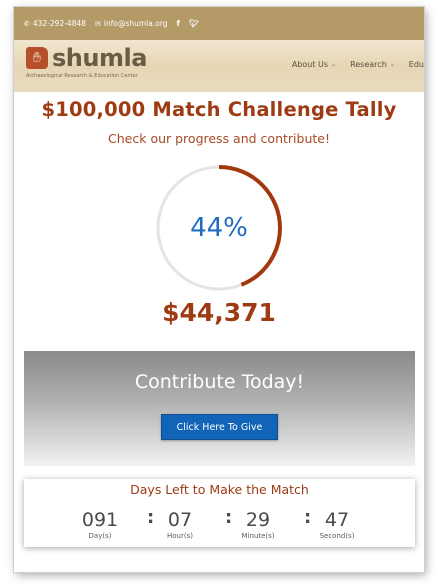 The width and height of the screenshot is (440, 584). Describe the element at coordinates (219, 427) in the screenshot. I see `give-button: Click Here To Give` at that location.